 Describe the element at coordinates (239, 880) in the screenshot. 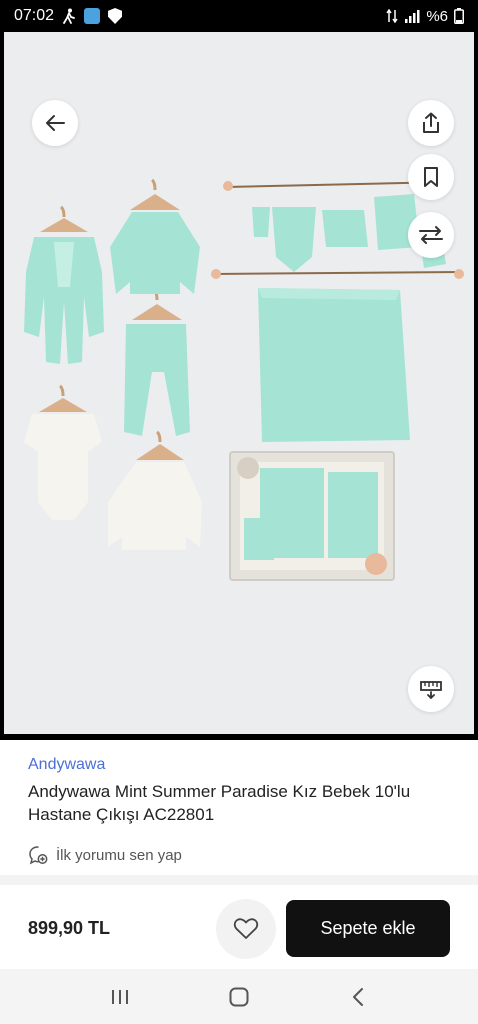

I see `section-divider` at that location.